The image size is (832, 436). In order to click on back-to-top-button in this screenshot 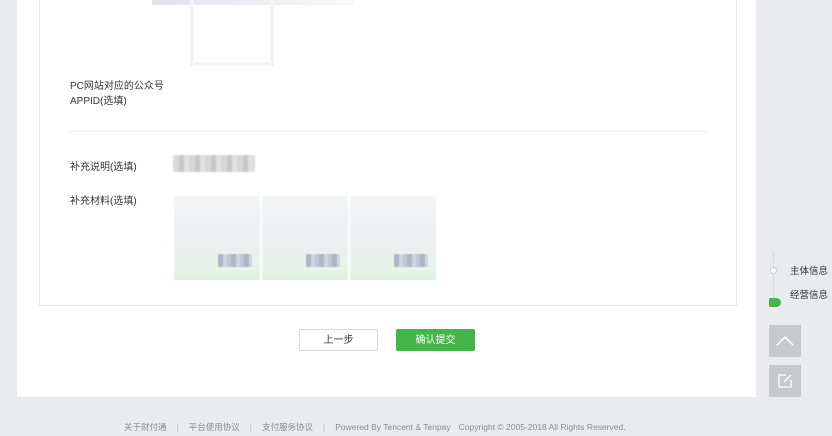, I will do `click(785, 341)`.